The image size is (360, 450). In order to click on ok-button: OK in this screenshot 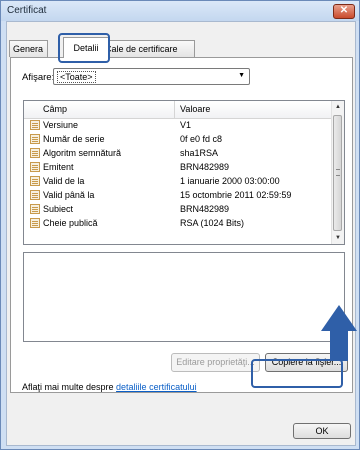, I will do `click(322, 431)`.